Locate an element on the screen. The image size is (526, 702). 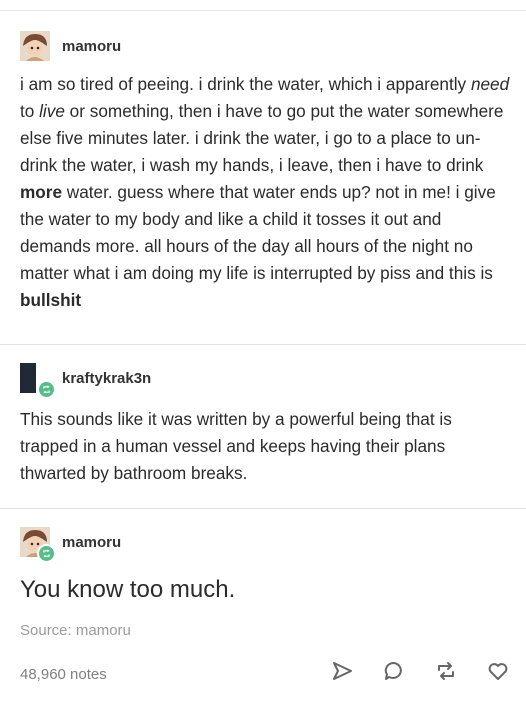
text-run: to is located at coordinates (30, 111).